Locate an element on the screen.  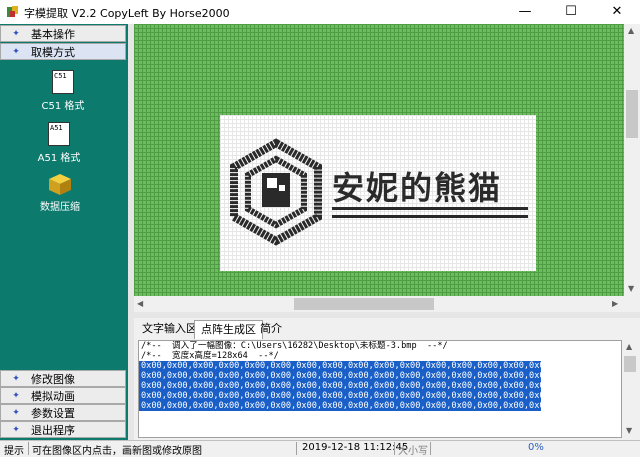
sidebar-basic-ops-button: ✦ 基本操作 is located at coordinates (63, 33).